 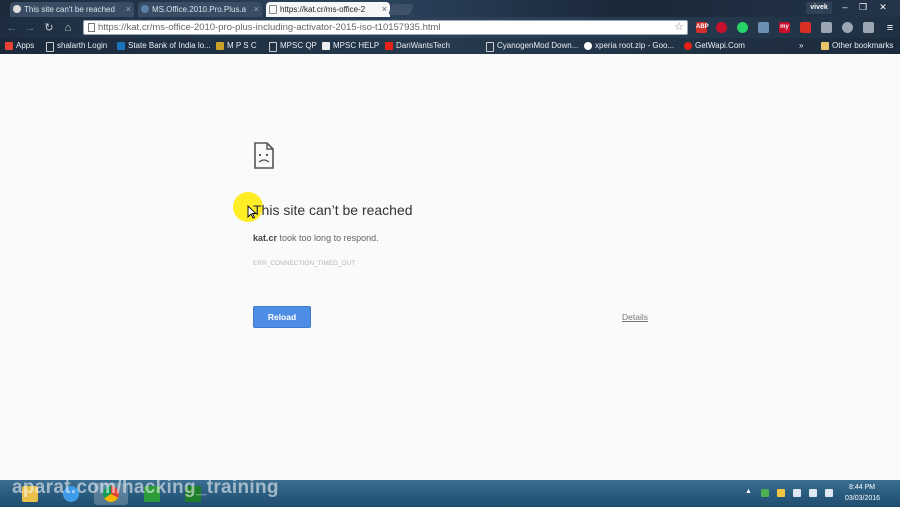 What do you see at coordinates (829, 493) in the screenshot?
I see `volume-icon` at bounding box center [829, 493].